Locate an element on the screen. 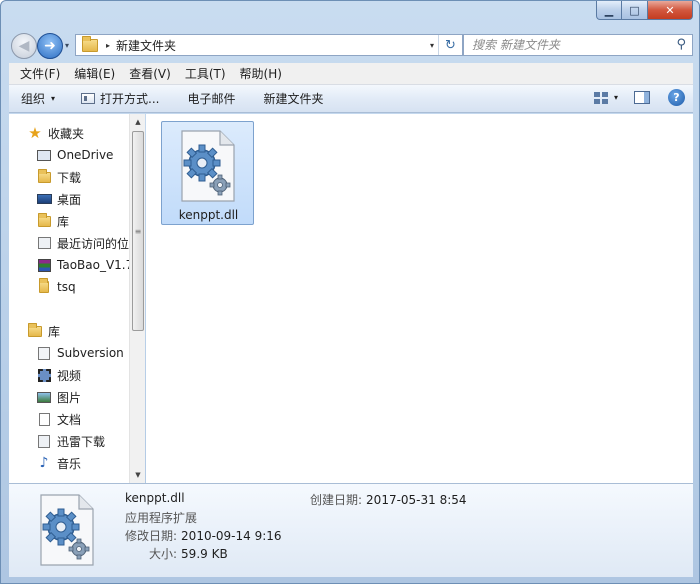 This screenshot has height=584, width=700. menu-file: 文件(F) is located at coordinates (40, 73).